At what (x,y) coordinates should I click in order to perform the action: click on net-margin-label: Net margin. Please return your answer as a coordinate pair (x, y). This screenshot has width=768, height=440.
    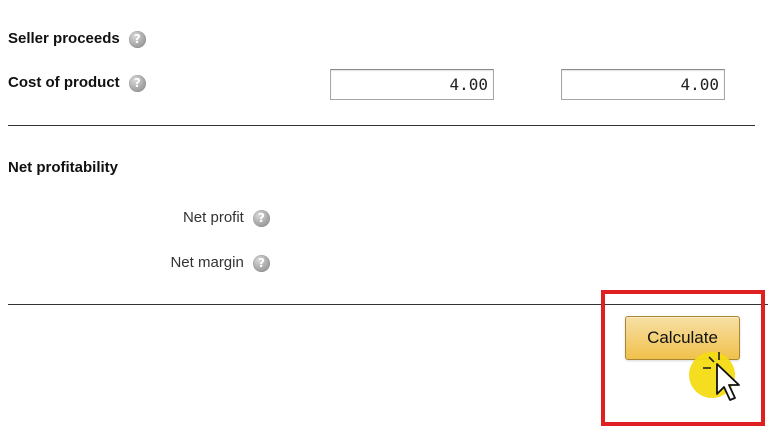
    Looking at the image, I should click on (207, 262).